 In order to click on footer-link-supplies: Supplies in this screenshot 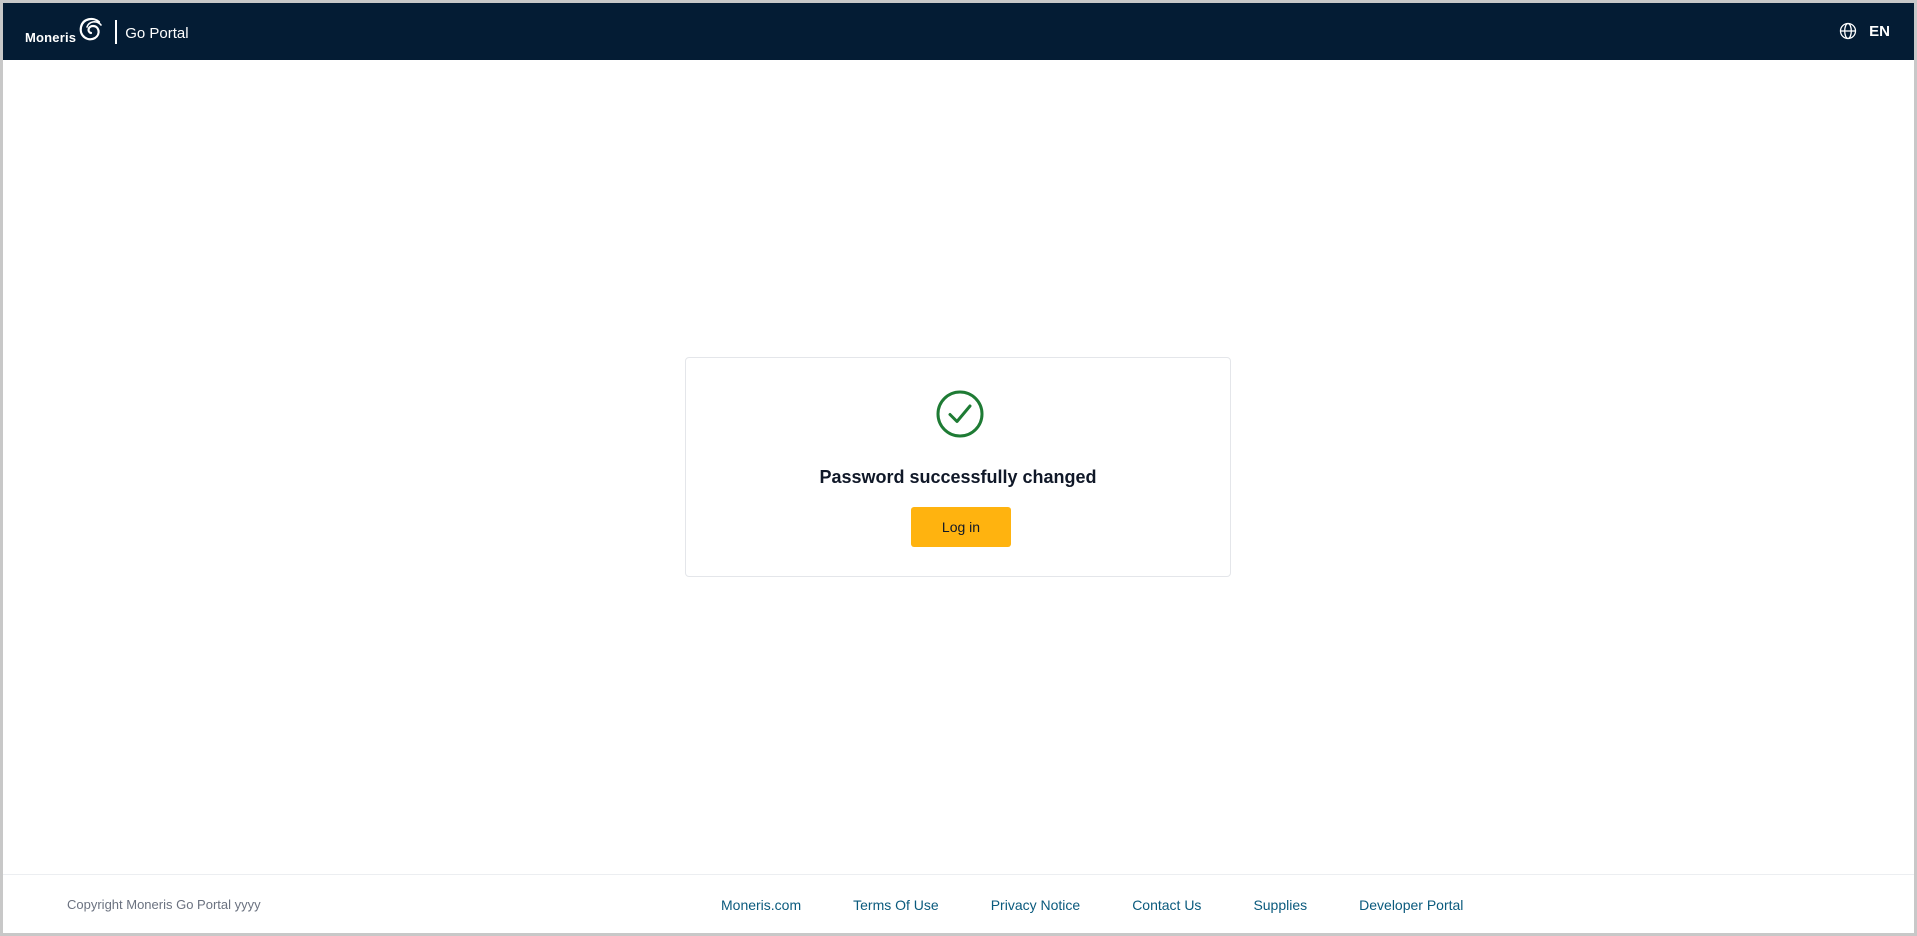, I will do `click(1280, 905)`.